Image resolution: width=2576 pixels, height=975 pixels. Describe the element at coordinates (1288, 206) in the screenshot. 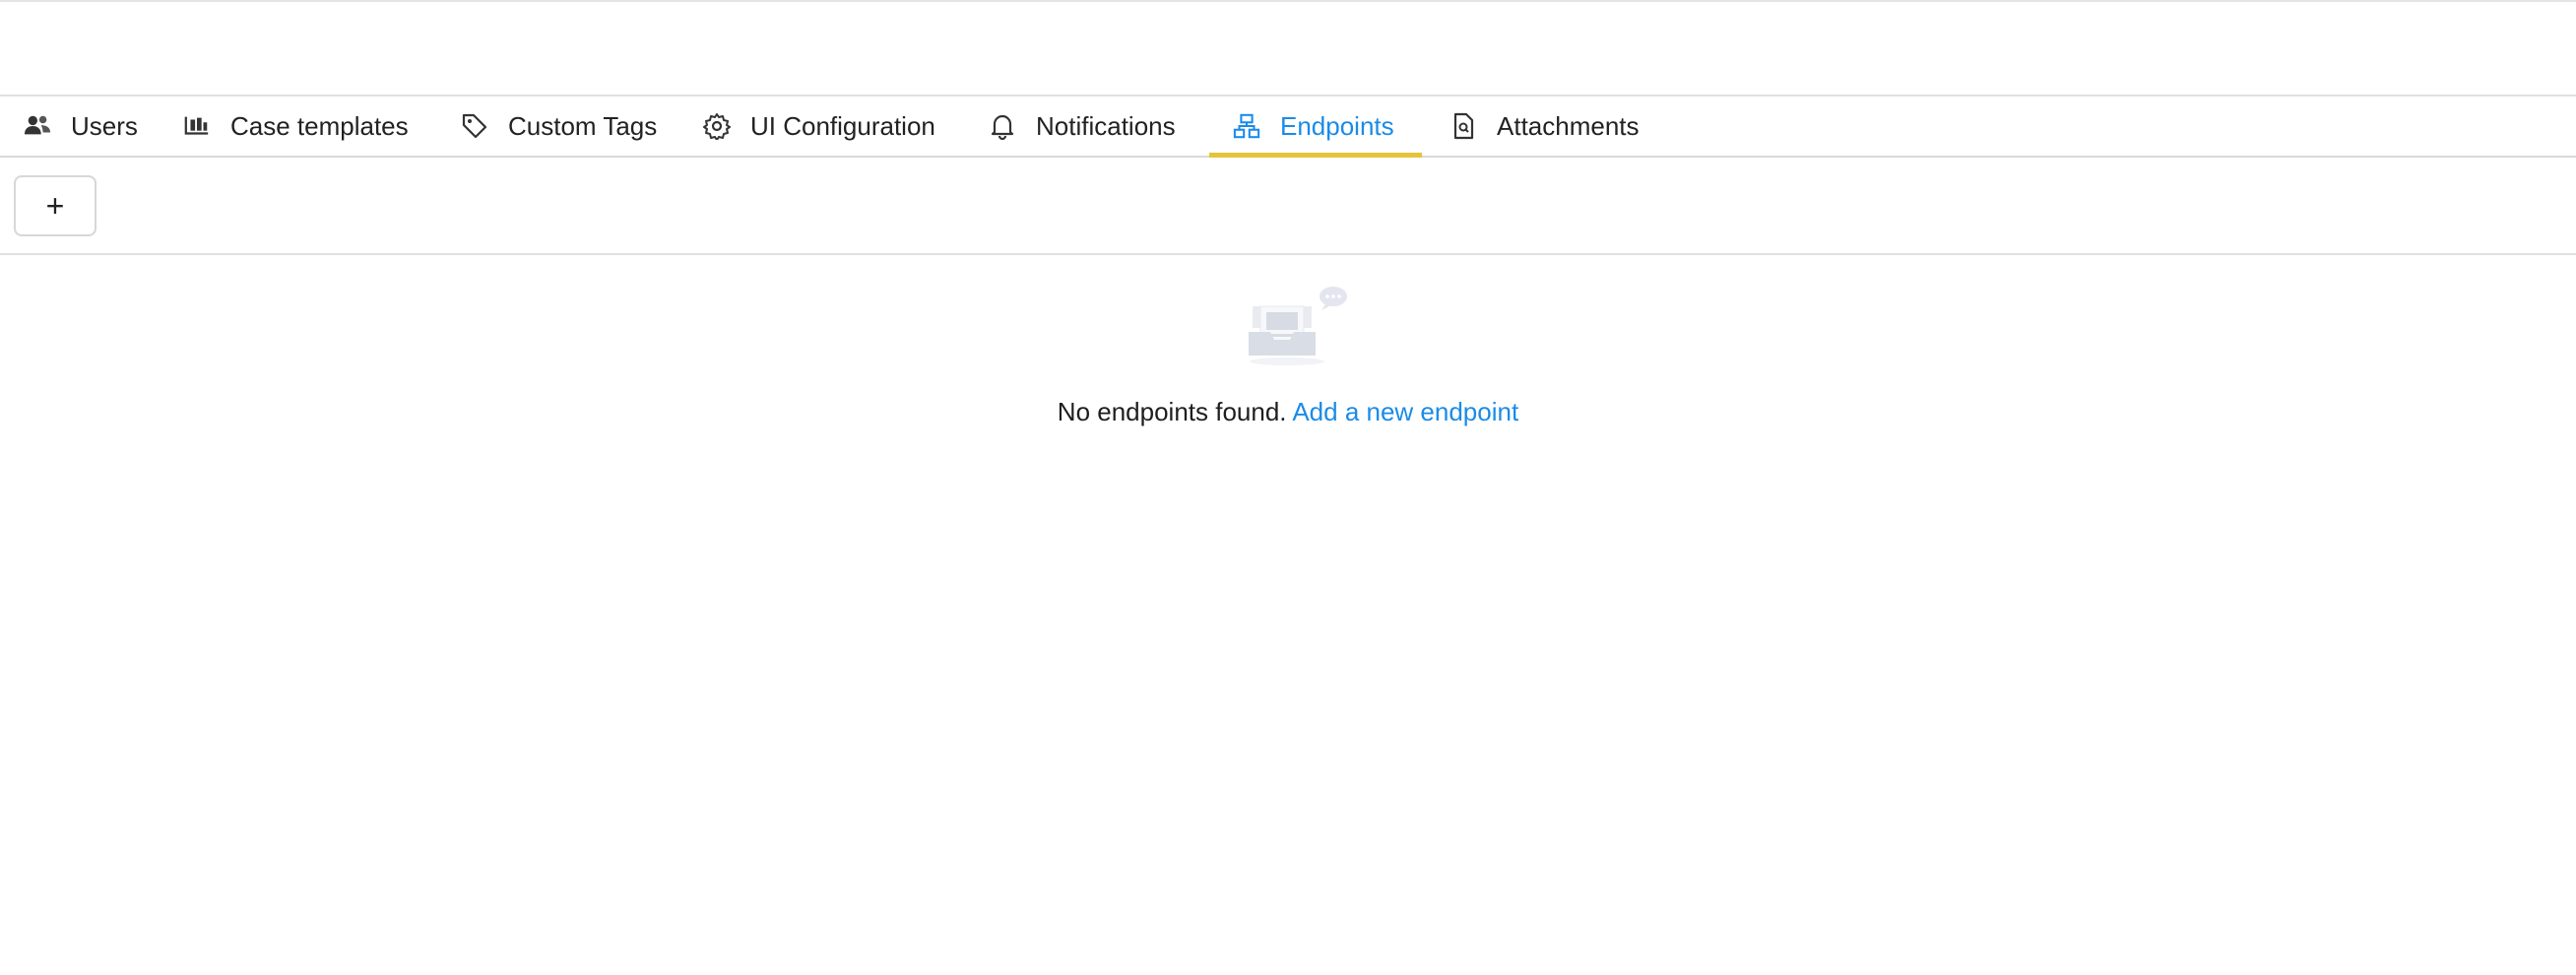

I see `toolbar: +` at that location.